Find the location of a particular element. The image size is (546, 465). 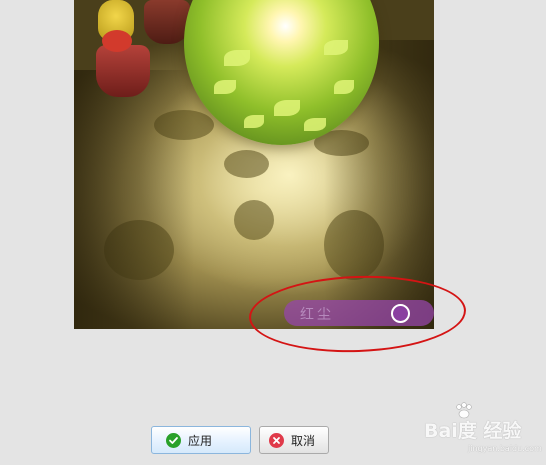

brand-url: jingyan.baidu.com is located at coordinates (505, 448).